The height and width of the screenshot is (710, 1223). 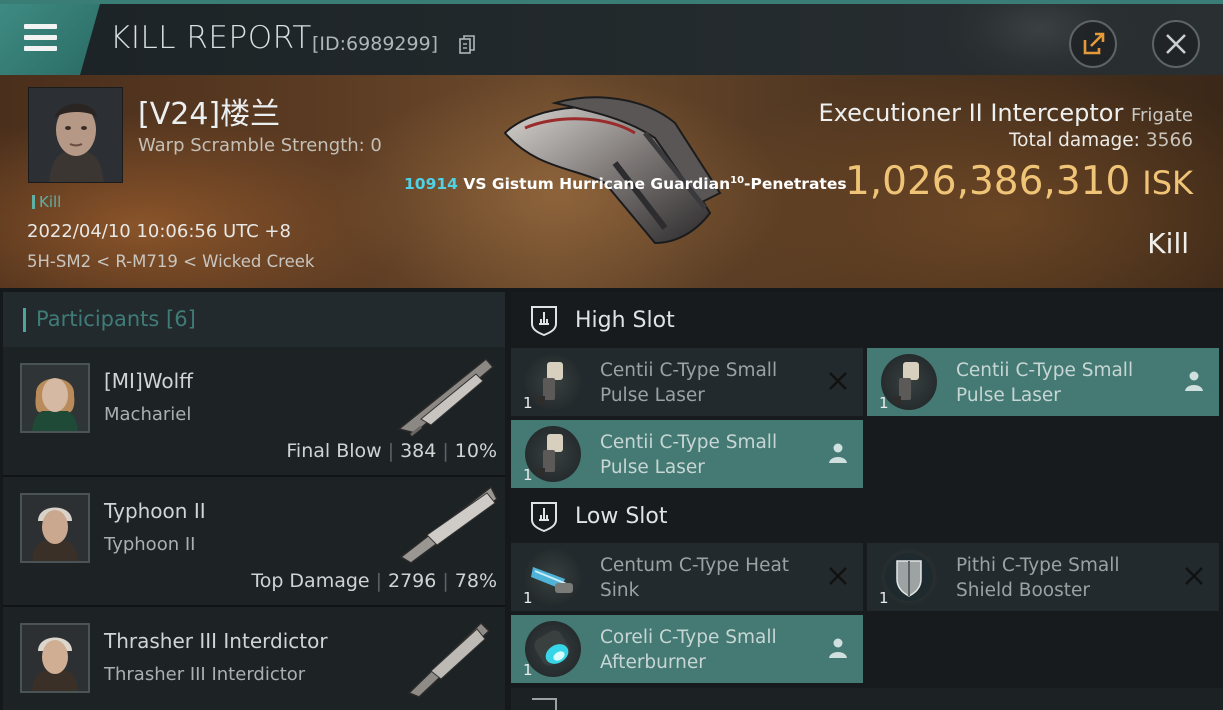 I want to click on participants-header: Participants [6], so click(x=254, y=319).